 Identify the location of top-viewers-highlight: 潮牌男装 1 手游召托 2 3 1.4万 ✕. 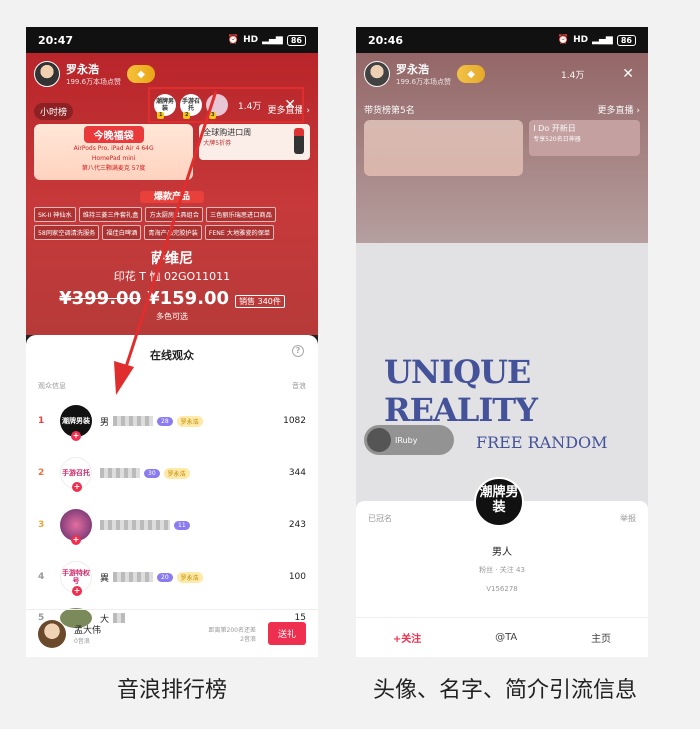
(226, 105).